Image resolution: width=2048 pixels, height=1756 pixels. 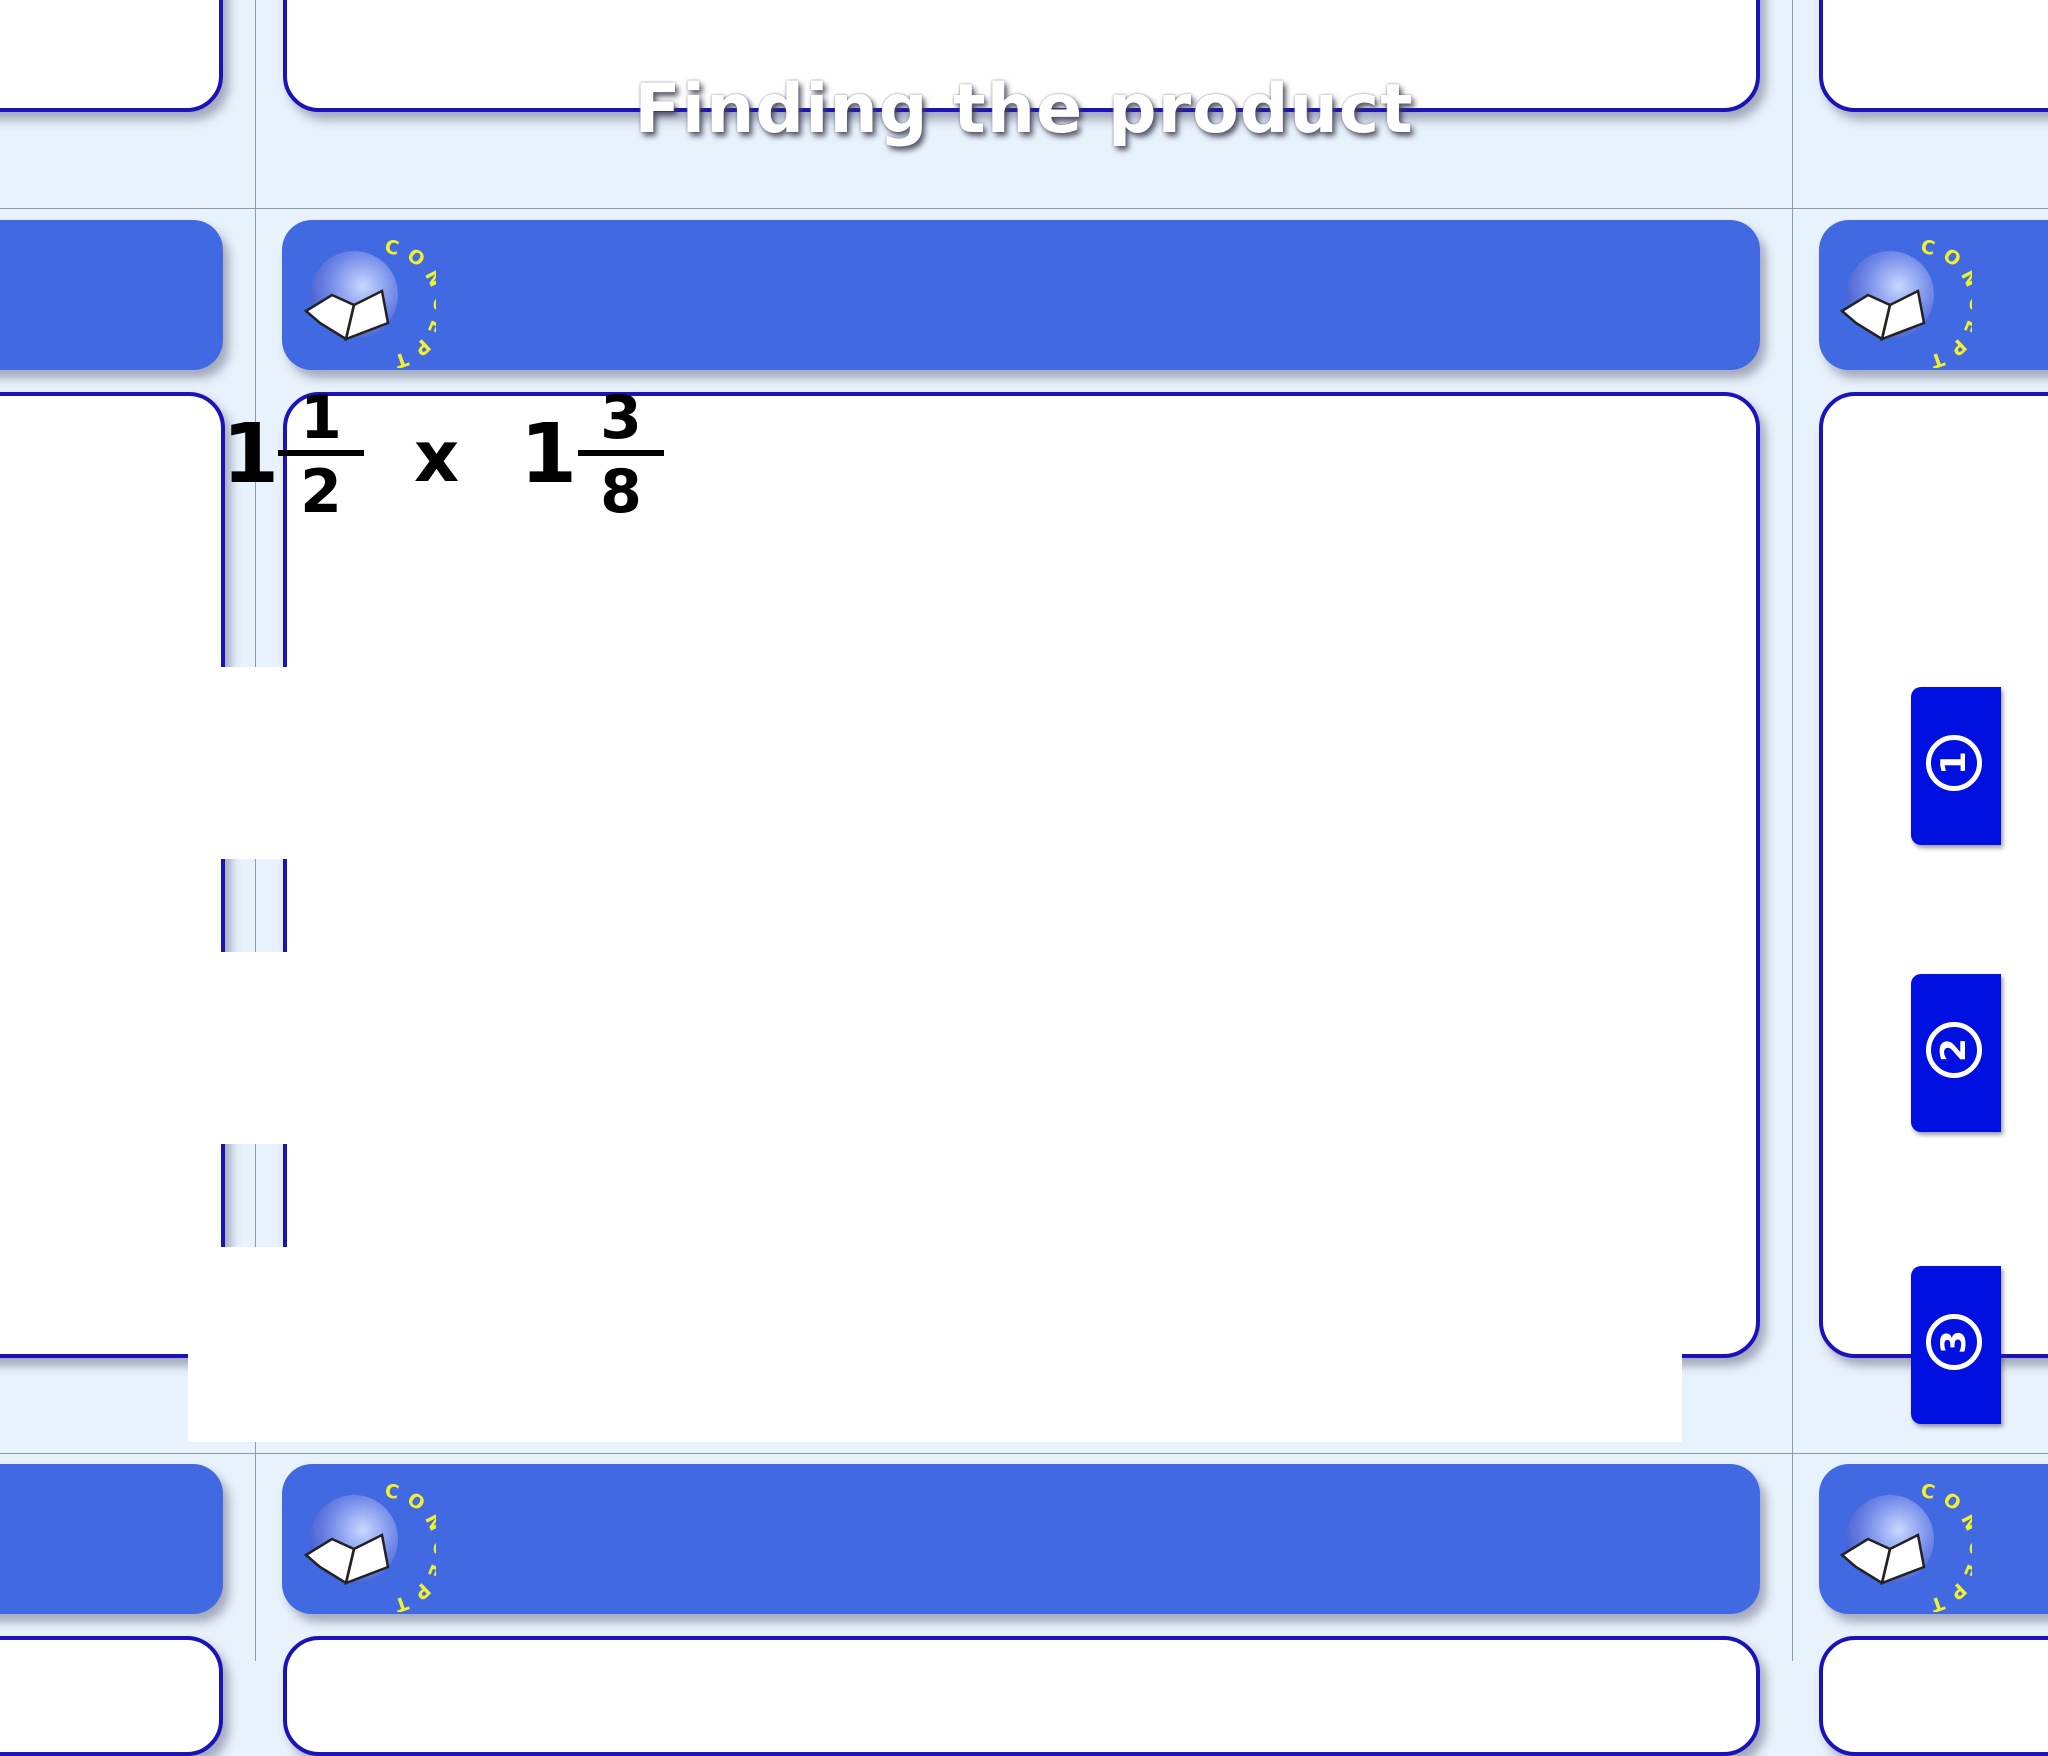 I want to click on header-band-center, so click(x=1021, y=295).